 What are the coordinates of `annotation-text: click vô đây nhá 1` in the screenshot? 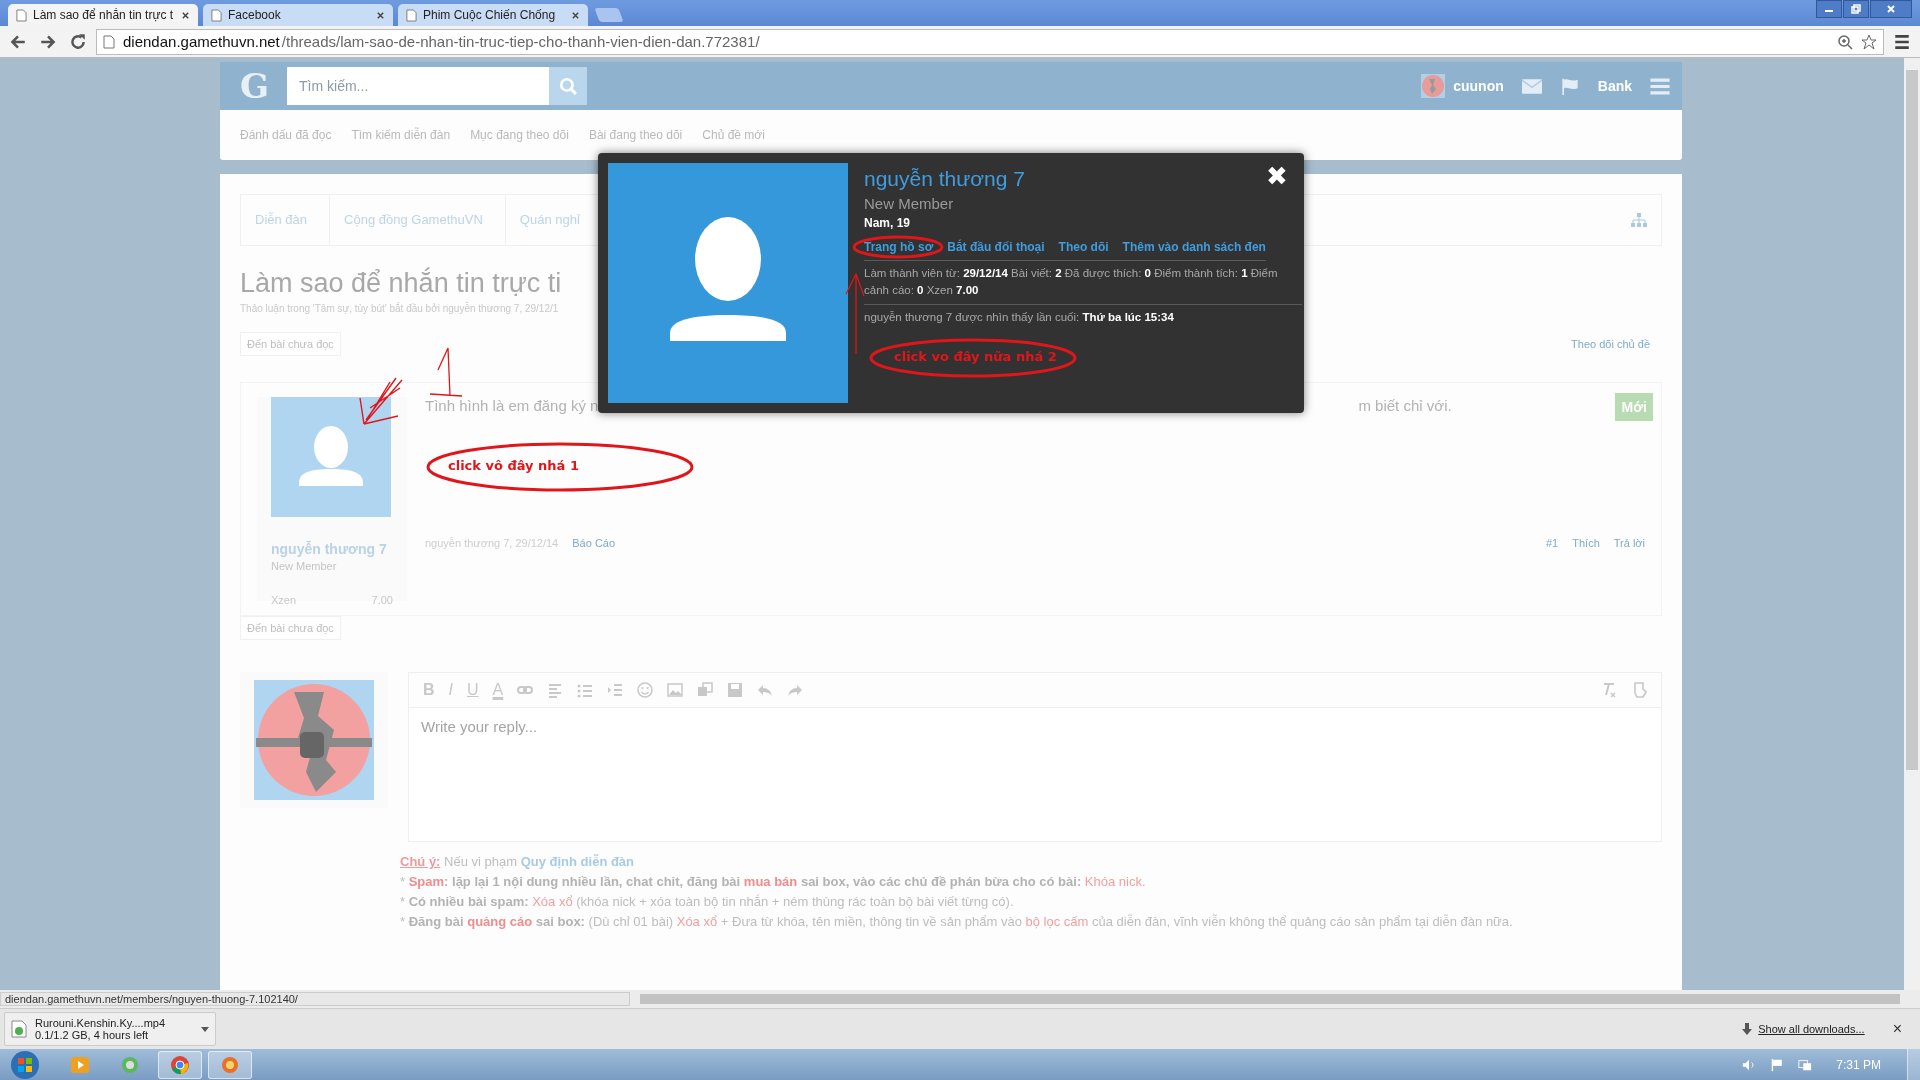 It's located at (513, 465).